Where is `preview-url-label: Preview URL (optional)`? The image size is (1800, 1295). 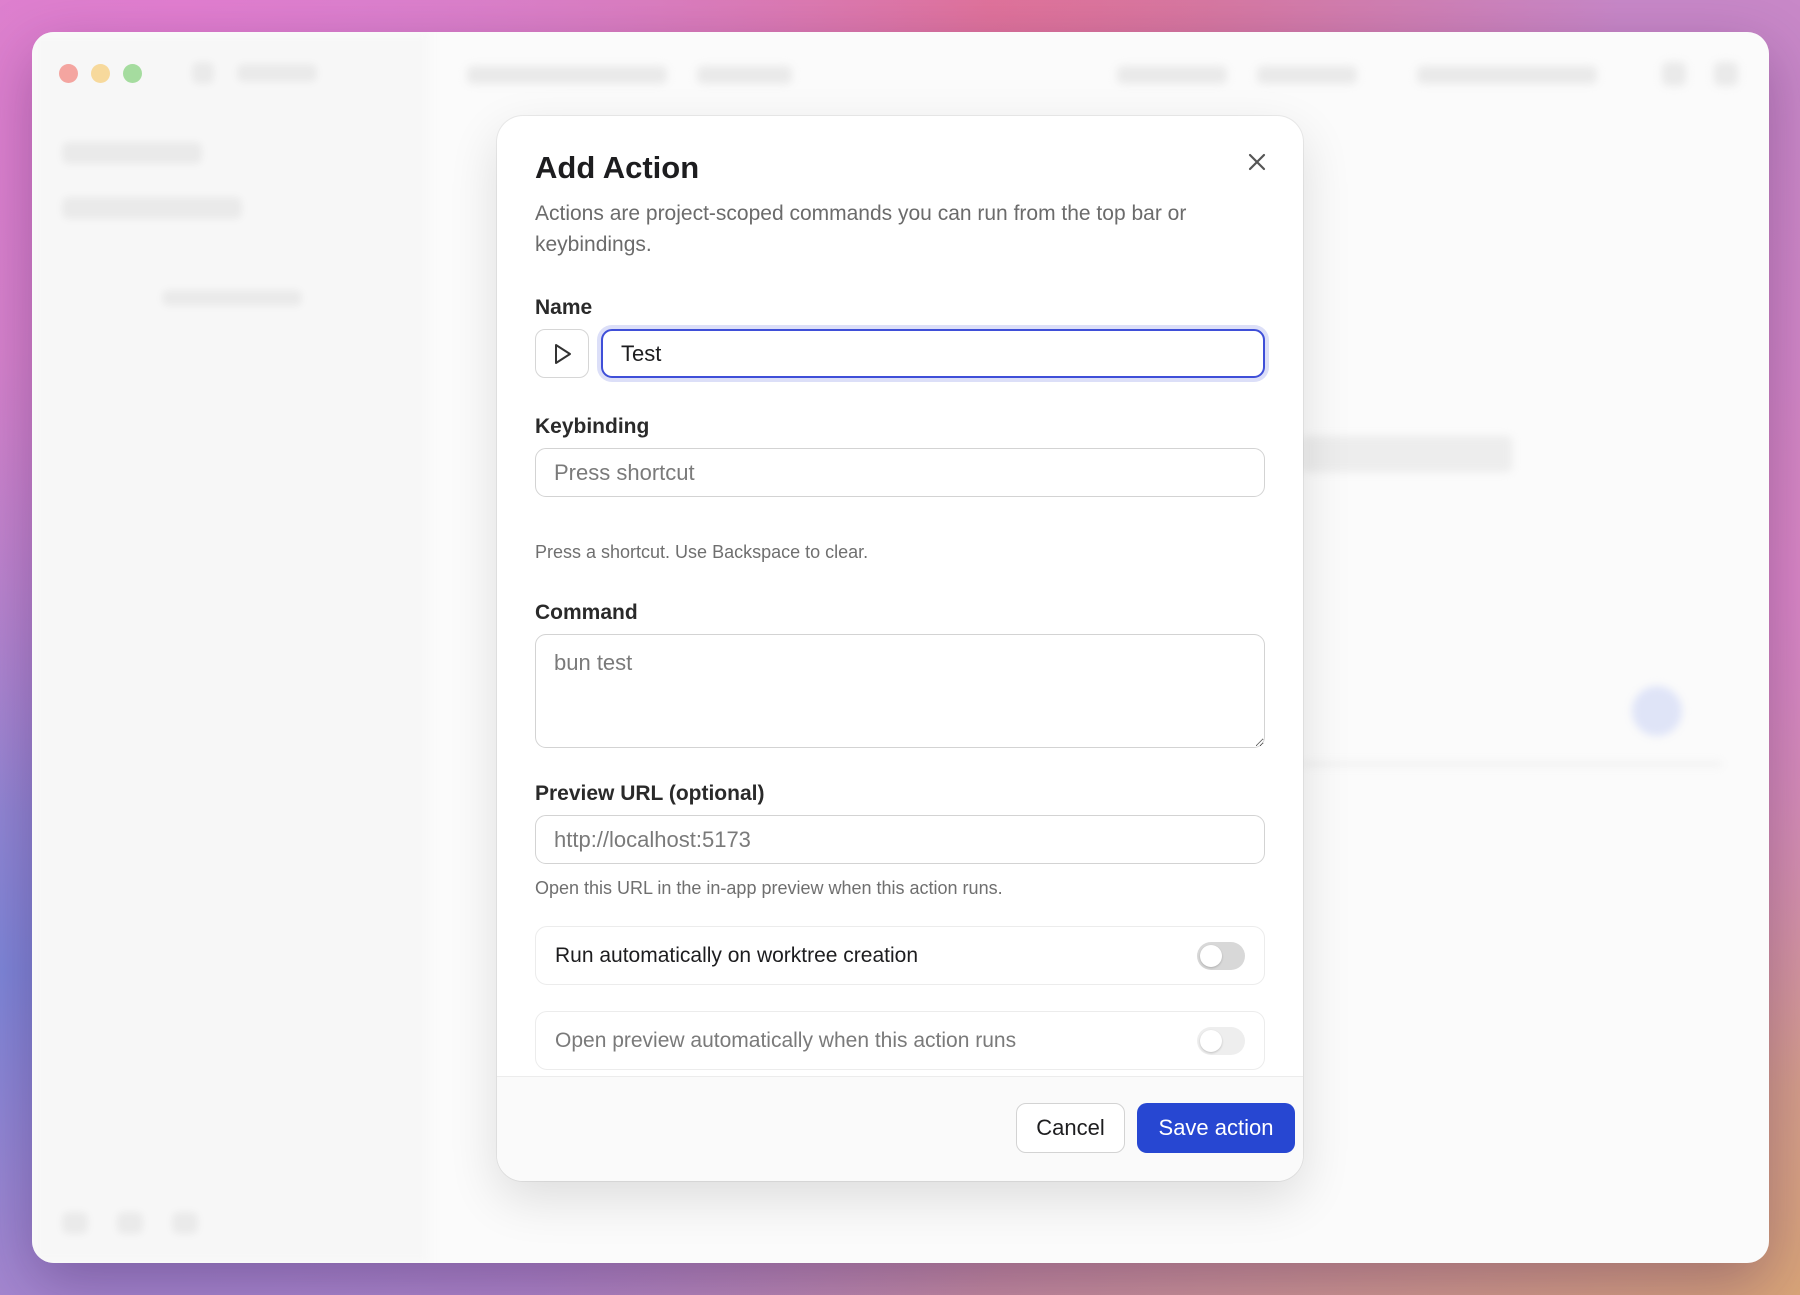
preview-url-label: Preview URL (optional) is located at coordinates (650, 793).